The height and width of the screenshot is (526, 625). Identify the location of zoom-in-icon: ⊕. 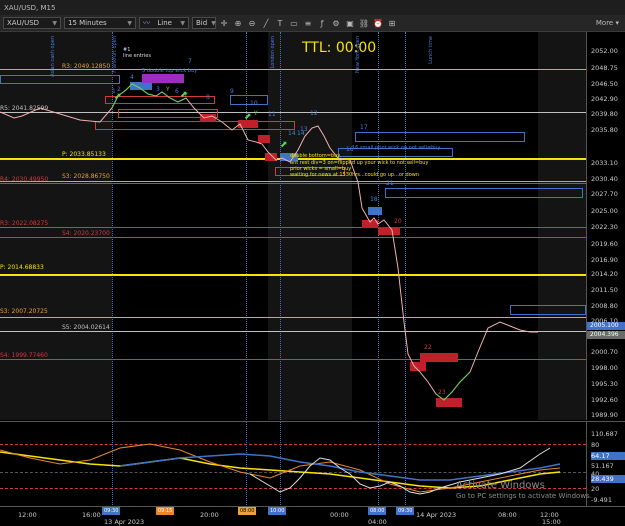
(238, 23).